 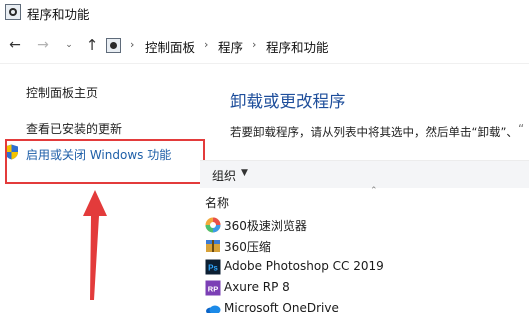 I want to click on control-panel-icon, so click(x=13, y=12).